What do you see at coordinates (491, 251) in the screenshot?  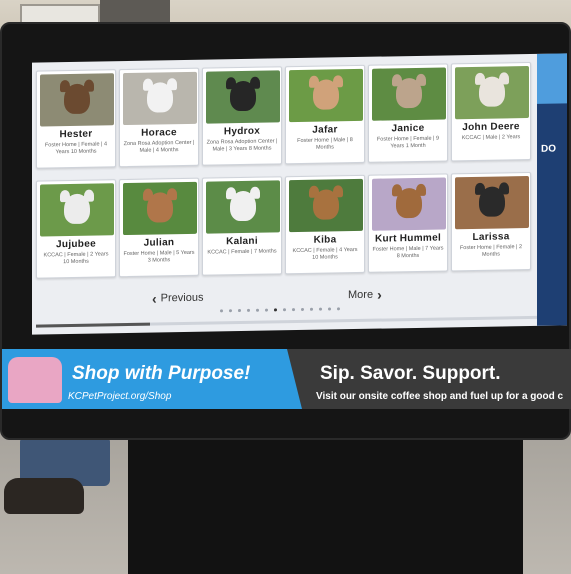 I see `pet-details: Foster Home | Female | 2 Months` at bounding box center [491, 251].